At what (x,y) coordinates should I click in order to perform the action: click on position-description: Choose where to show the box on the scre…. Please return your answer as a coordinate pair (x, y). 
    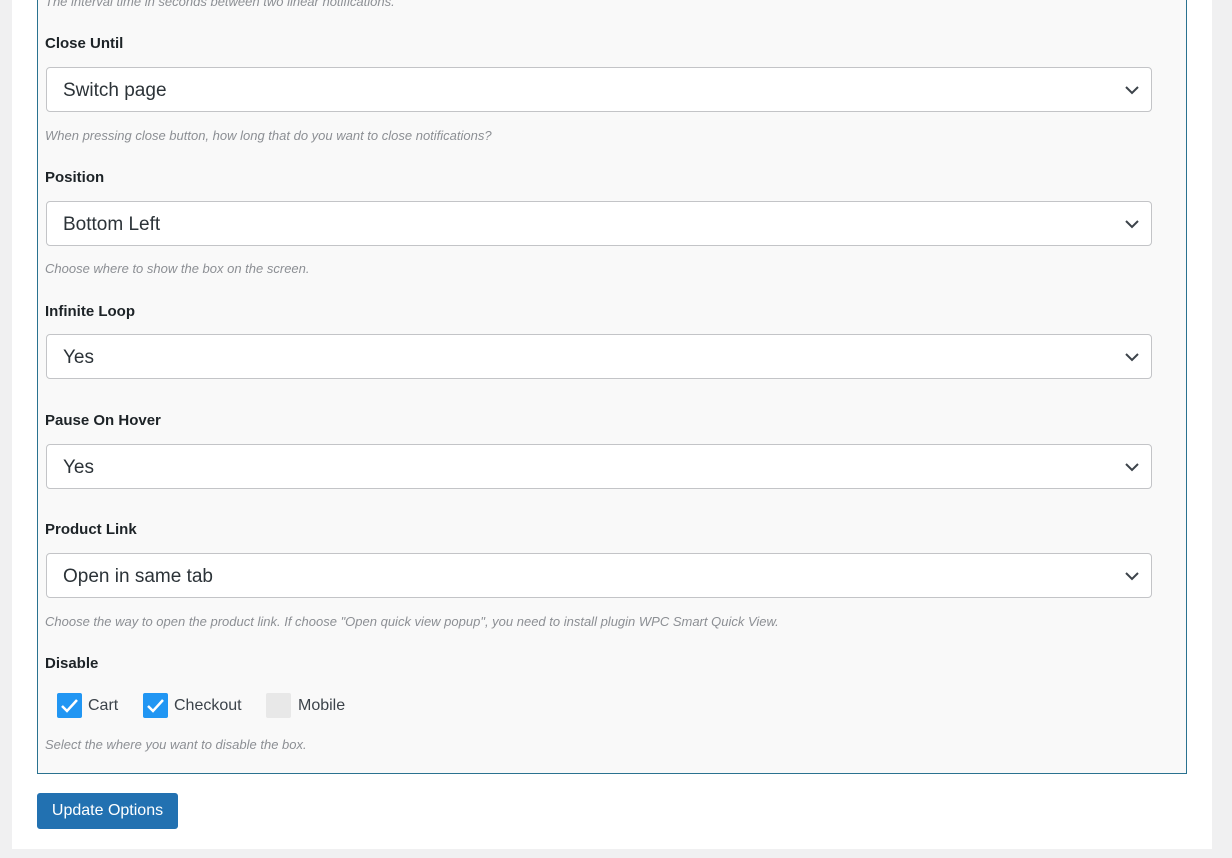
    Looking at the image, I should click on (177, 268).